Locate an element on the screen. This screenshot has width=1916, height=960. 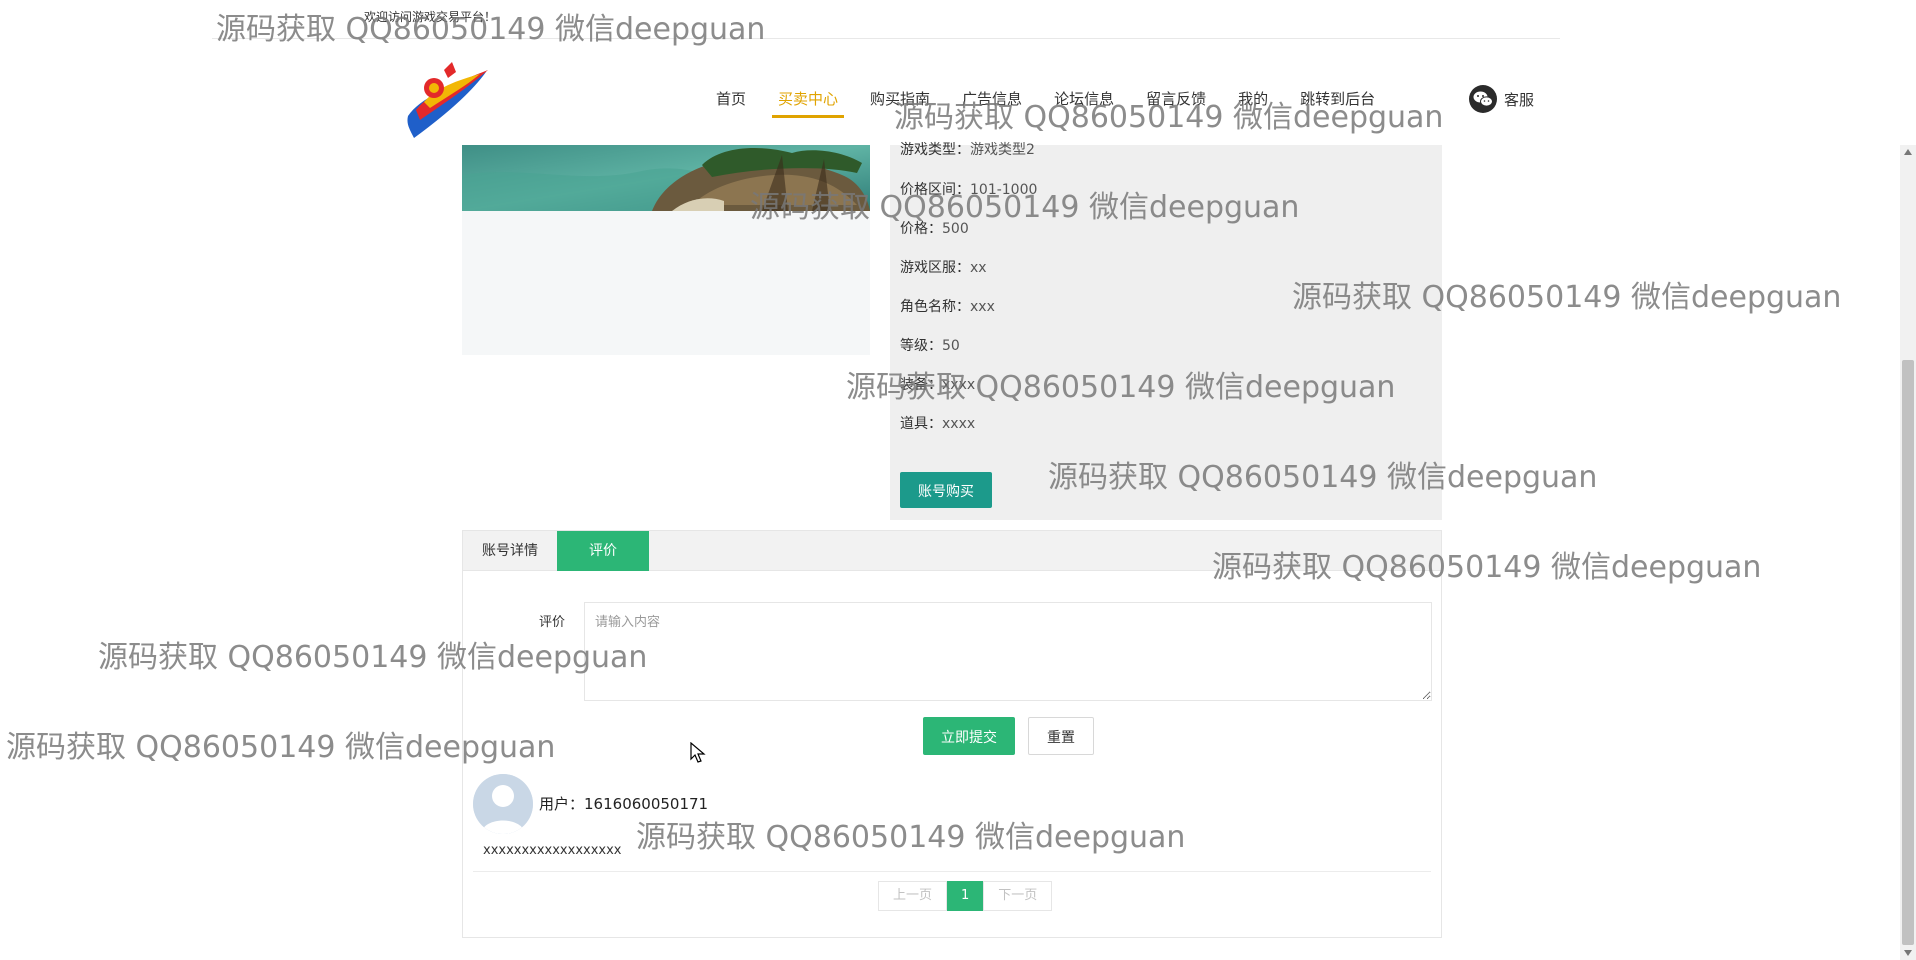
info-row-equipment: 装备：xxxx is located at coordinates (938, 385).